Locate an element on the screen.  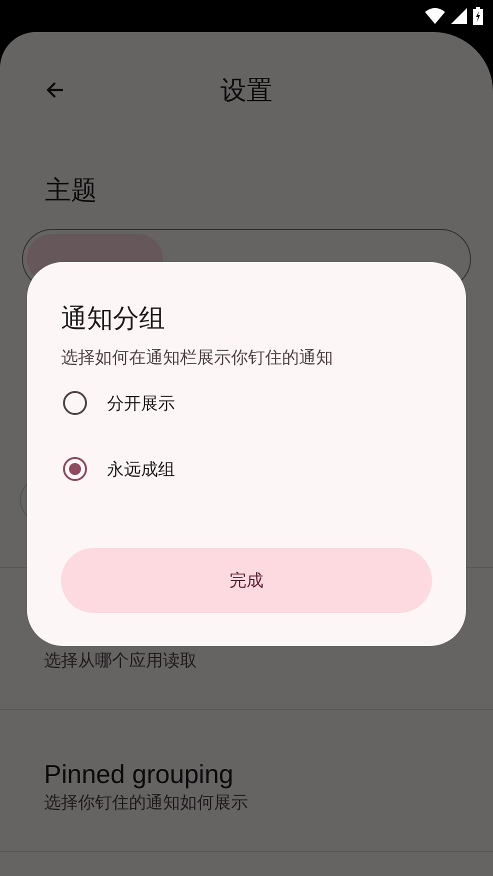
done-button: 完成 is located at coordinates (246, 580).